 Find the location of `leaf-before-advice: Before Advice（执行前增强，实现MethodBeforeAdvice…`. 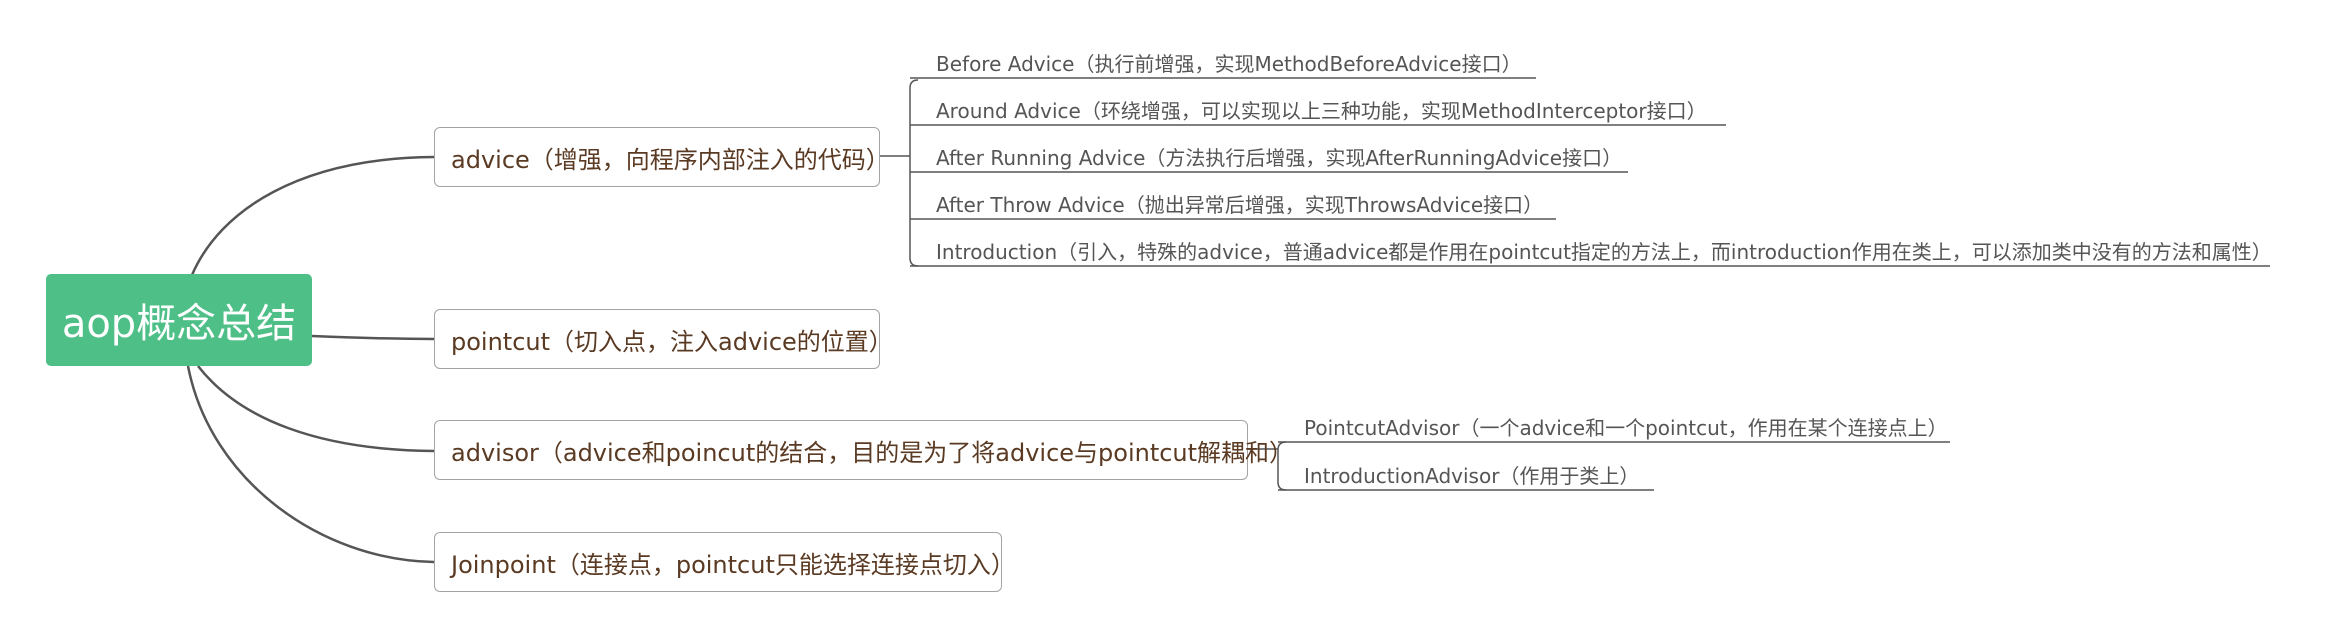

leaf-before-advice: Before Advice（执行前增强，实现MethodBeforeAdvice… is located at coordinates (1229, 64).